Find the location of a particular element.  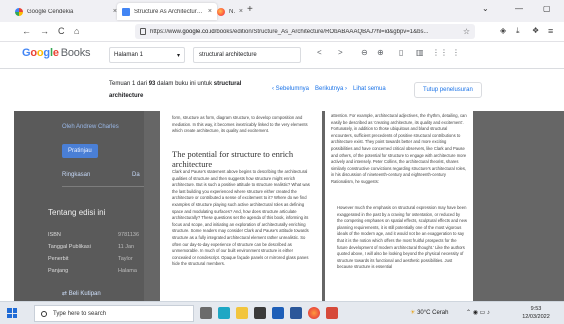

buy-excerpt-link: ⇄ Beli Kutipan is located at coordinates (81, 293).